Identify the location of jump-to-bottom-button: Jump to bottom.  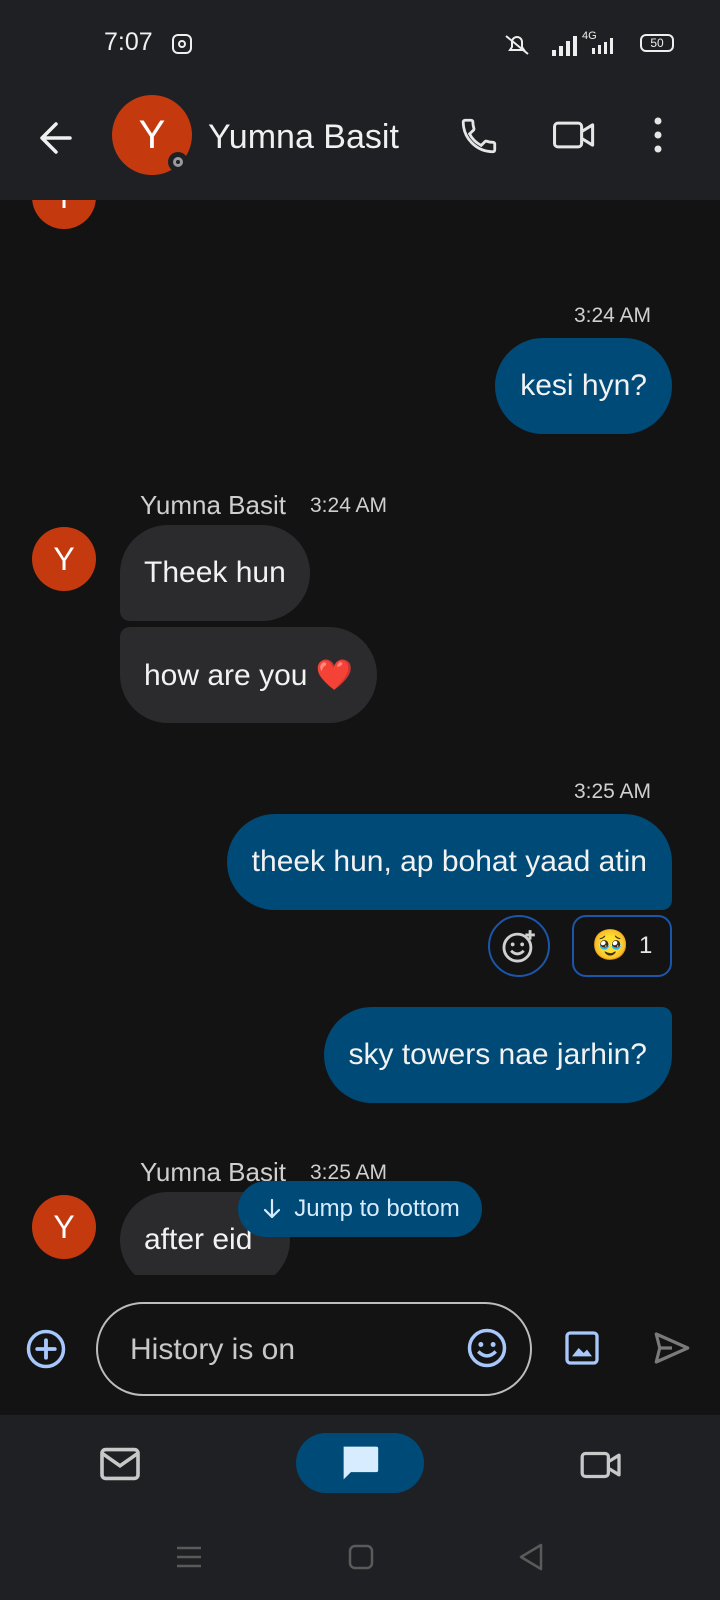
(360, 1209).